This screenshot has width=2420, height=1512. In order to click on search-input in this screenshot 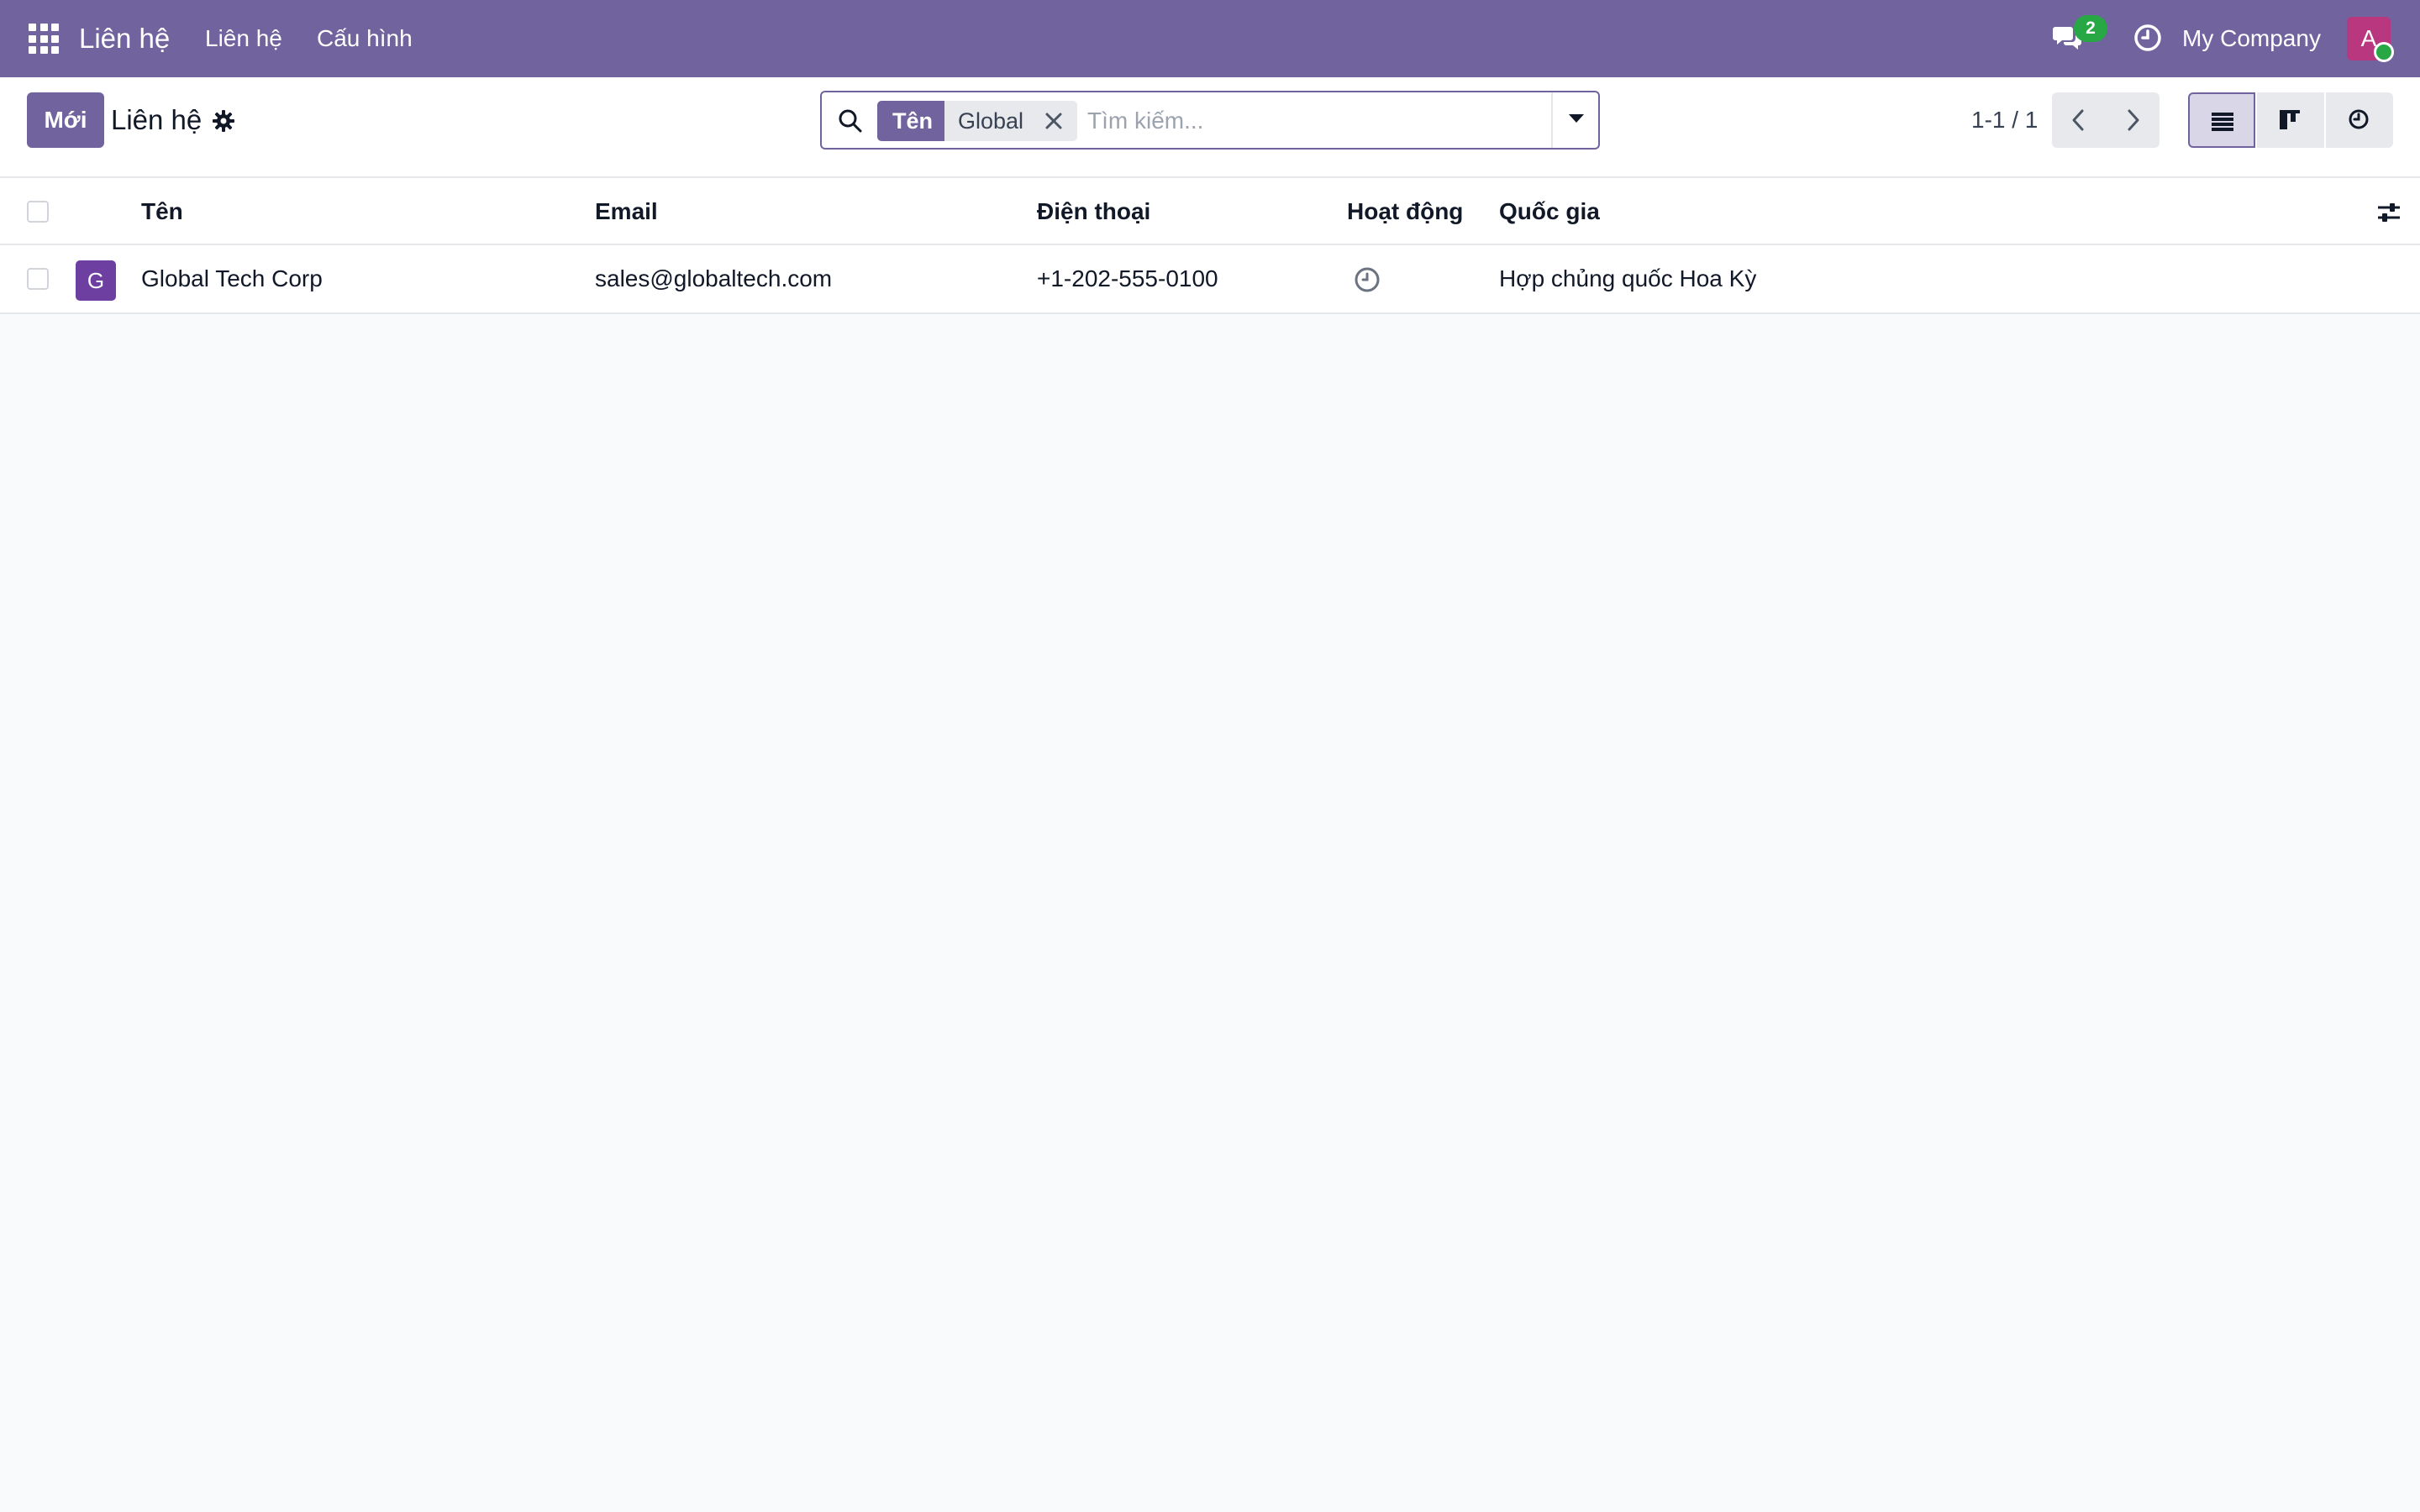, I will do `click(1305, 121)`.